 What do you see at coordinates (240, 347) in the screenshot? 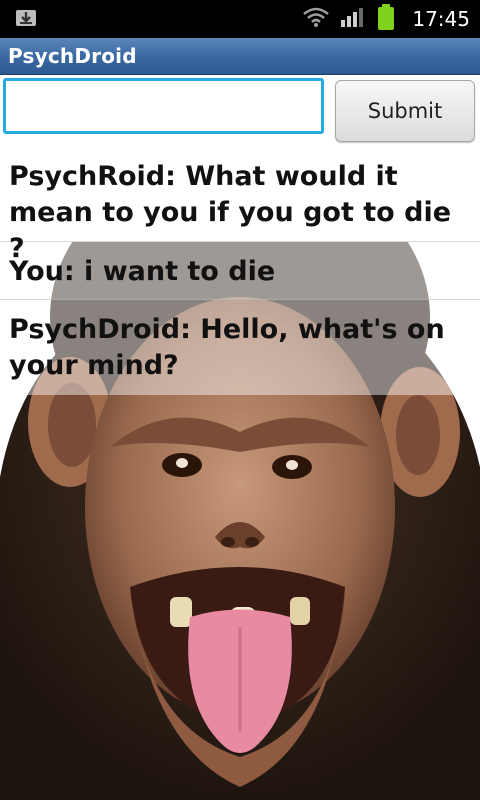
I see `list-item: PsychDroid: Hello, what's on your mind?` at bounding box center [240, 347].